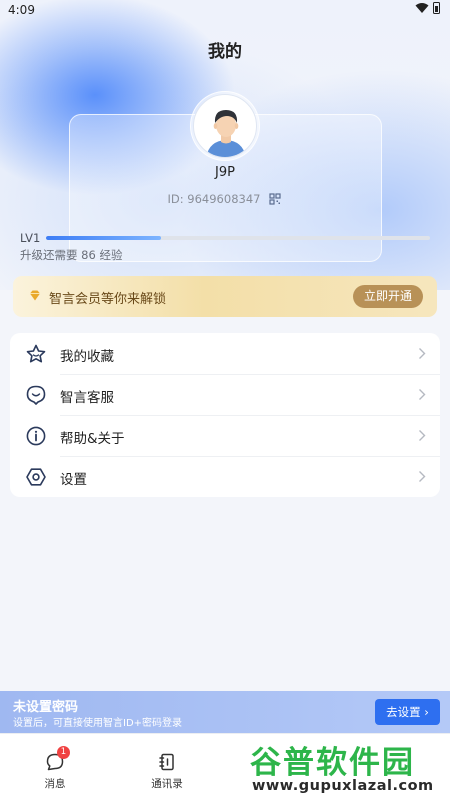 This screenshot has height=800, width=450. I want to click on contacts-icon, so click(166, 762).